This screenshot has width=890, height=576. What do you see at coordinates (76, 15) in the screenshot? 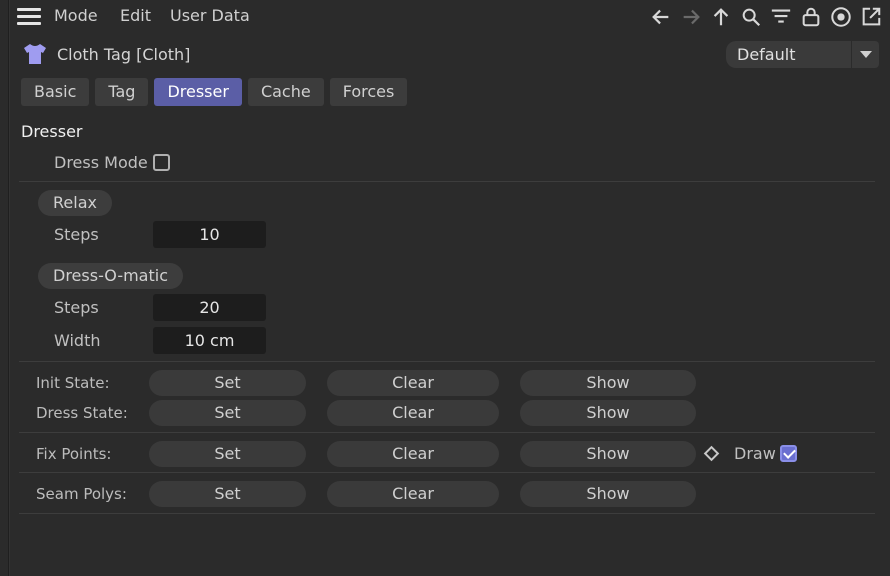
I see `menu-mode: Mode` at bounding box center [76, 15].